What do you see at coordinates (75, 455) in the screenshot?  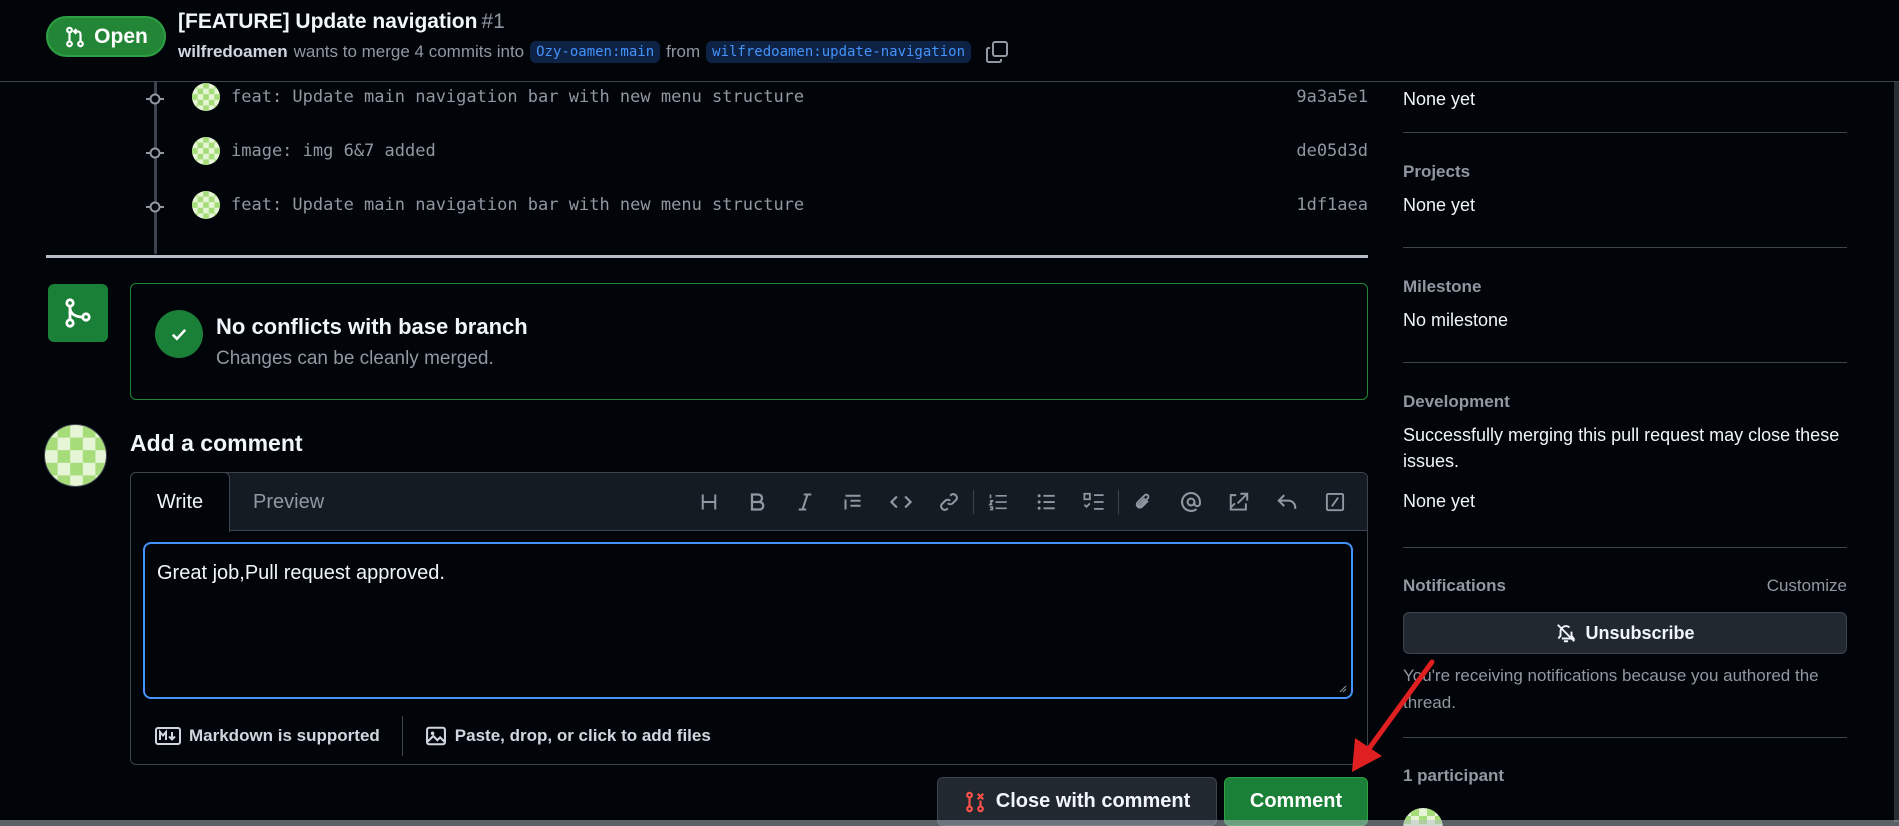 I see `user-avatar` at bounding box center [75, 455].